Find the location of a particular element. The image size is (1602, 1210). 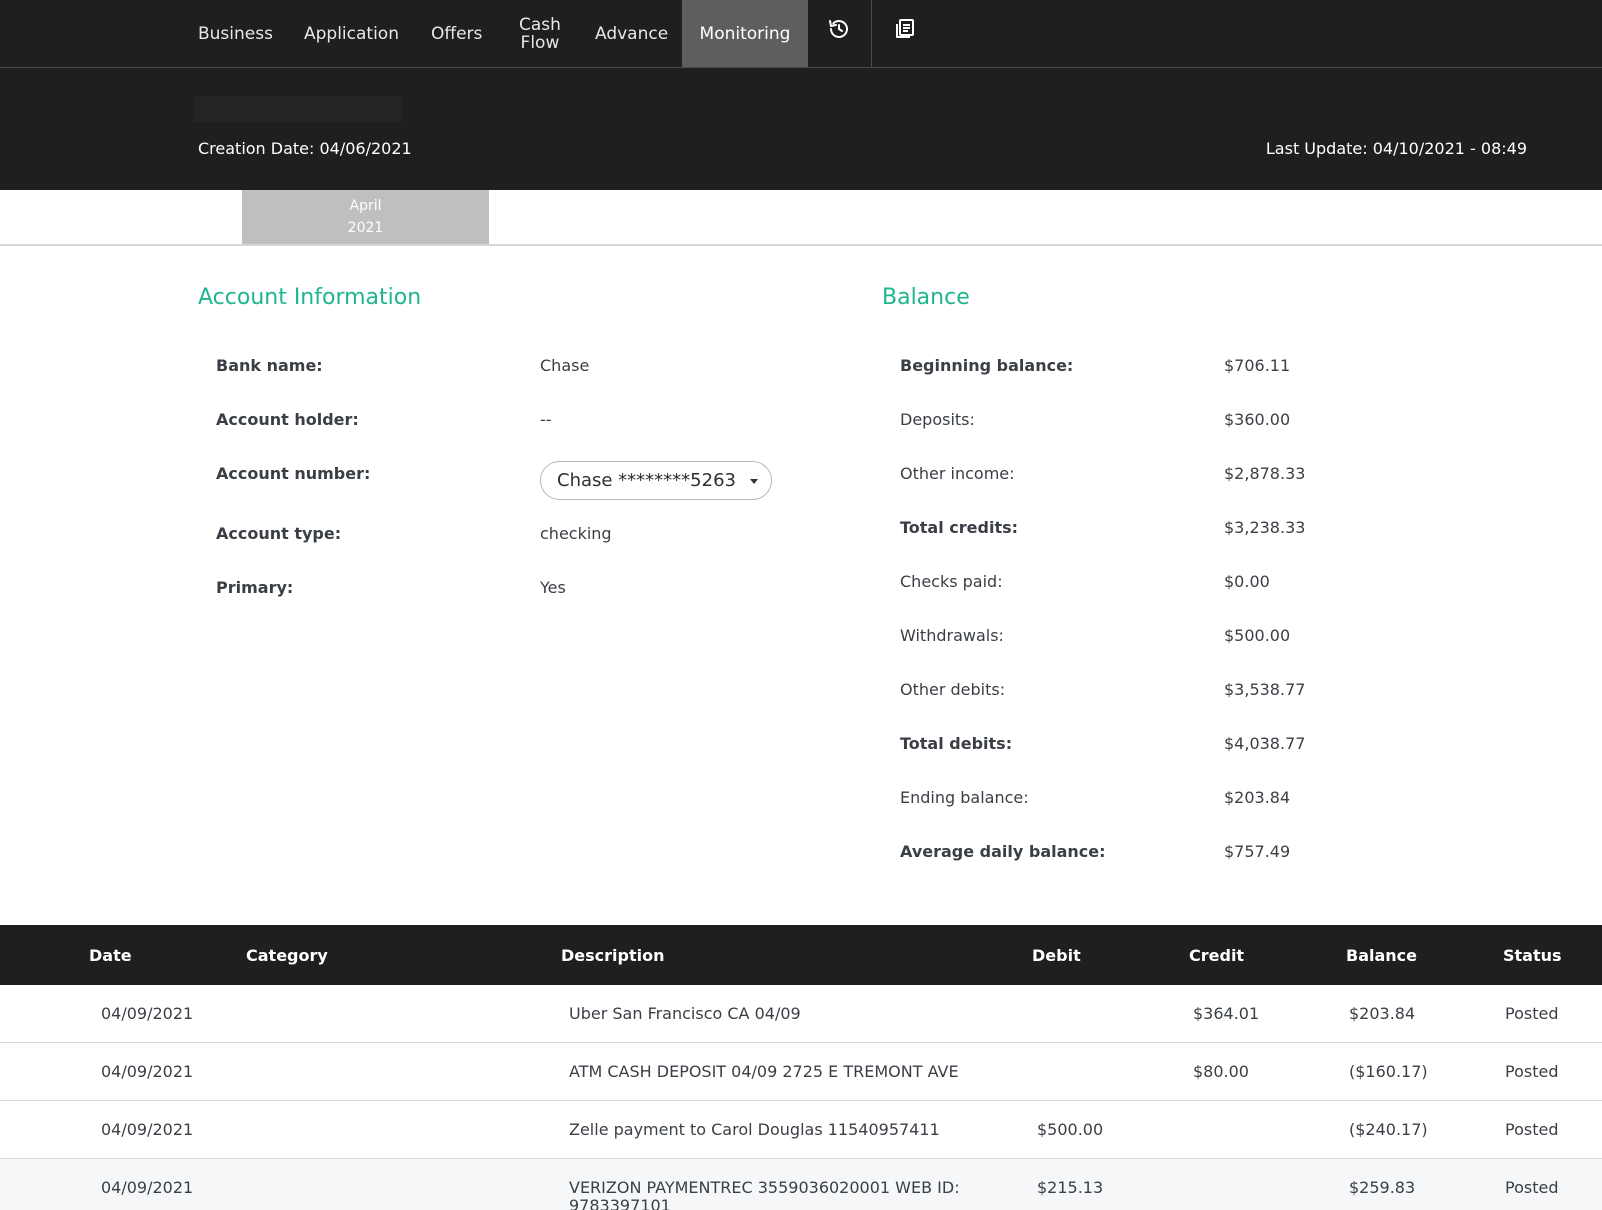

cell-balance: $203.84 is located at coordinates (1382, 1013).